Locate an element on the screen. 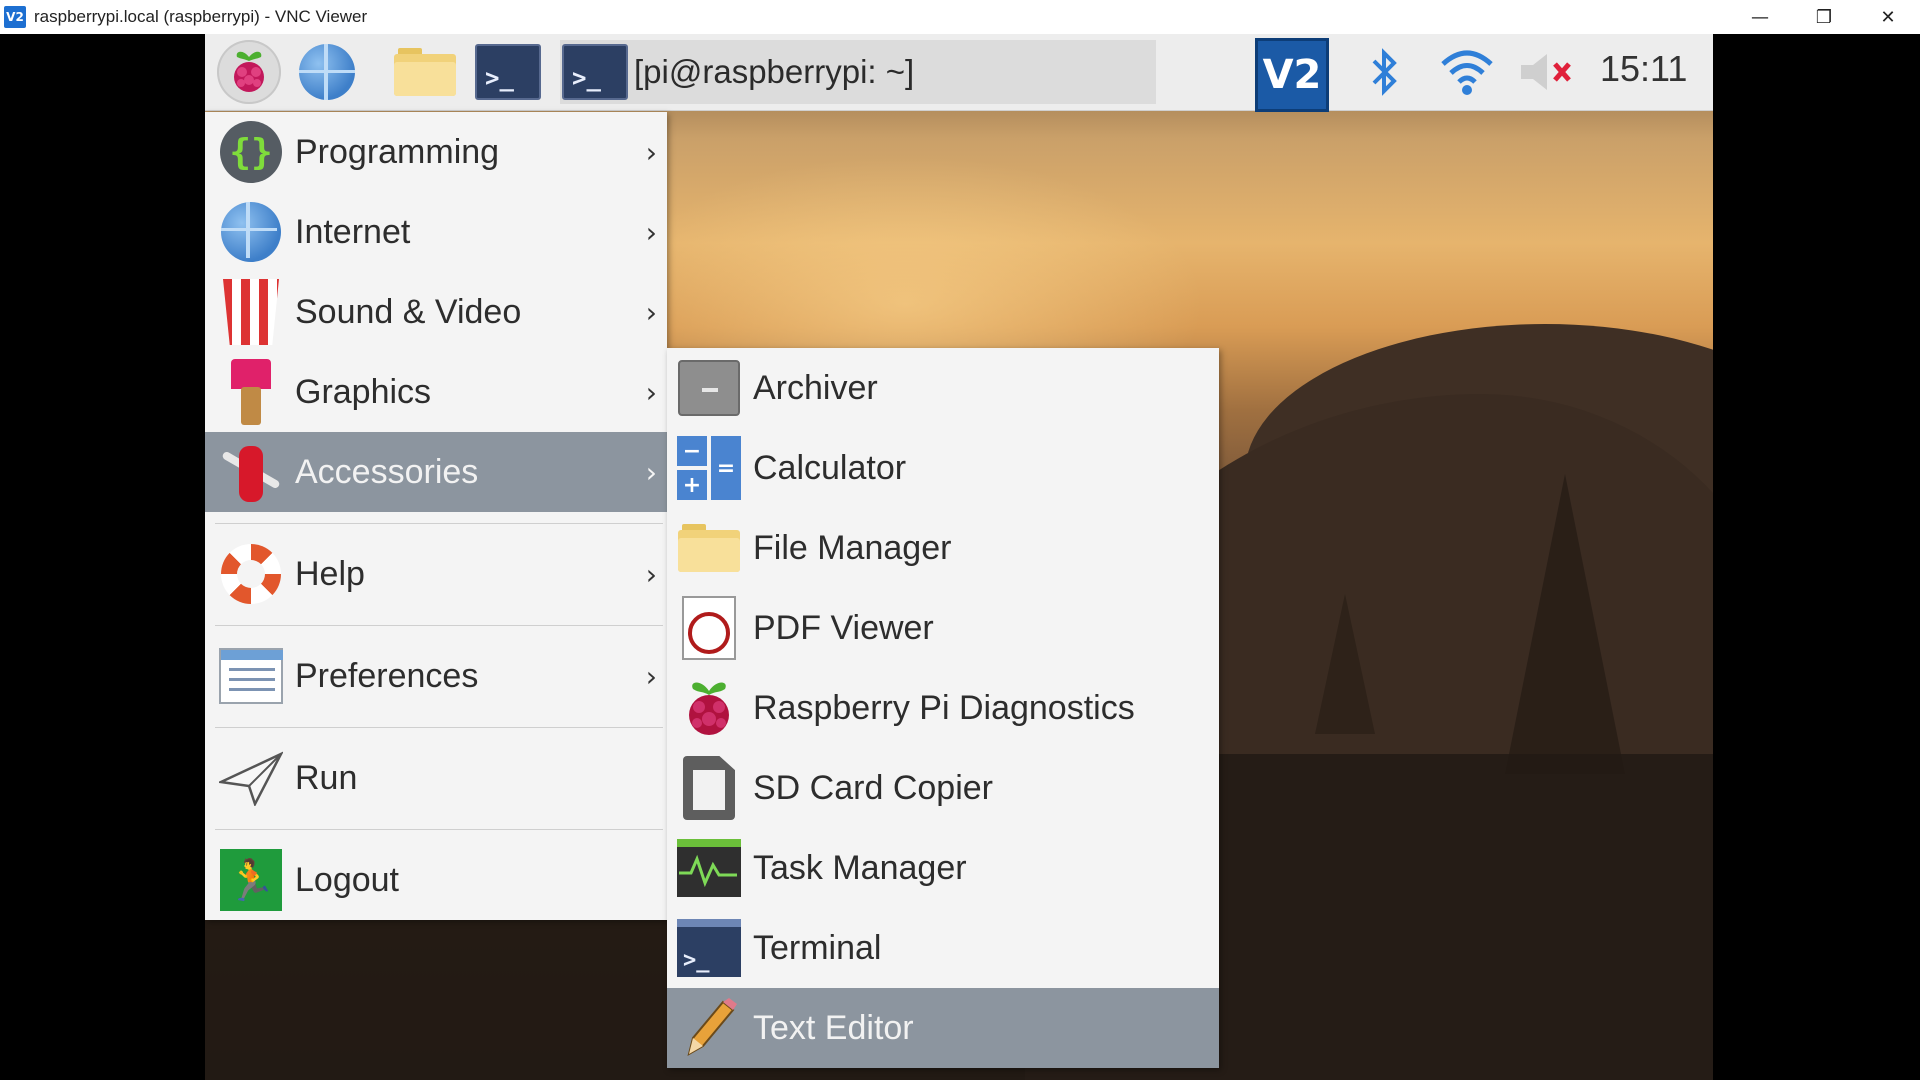 This screenshot has width=1920, height=1080. submenu-item-label: PDF Viewer is located at coordinates (843, 627).